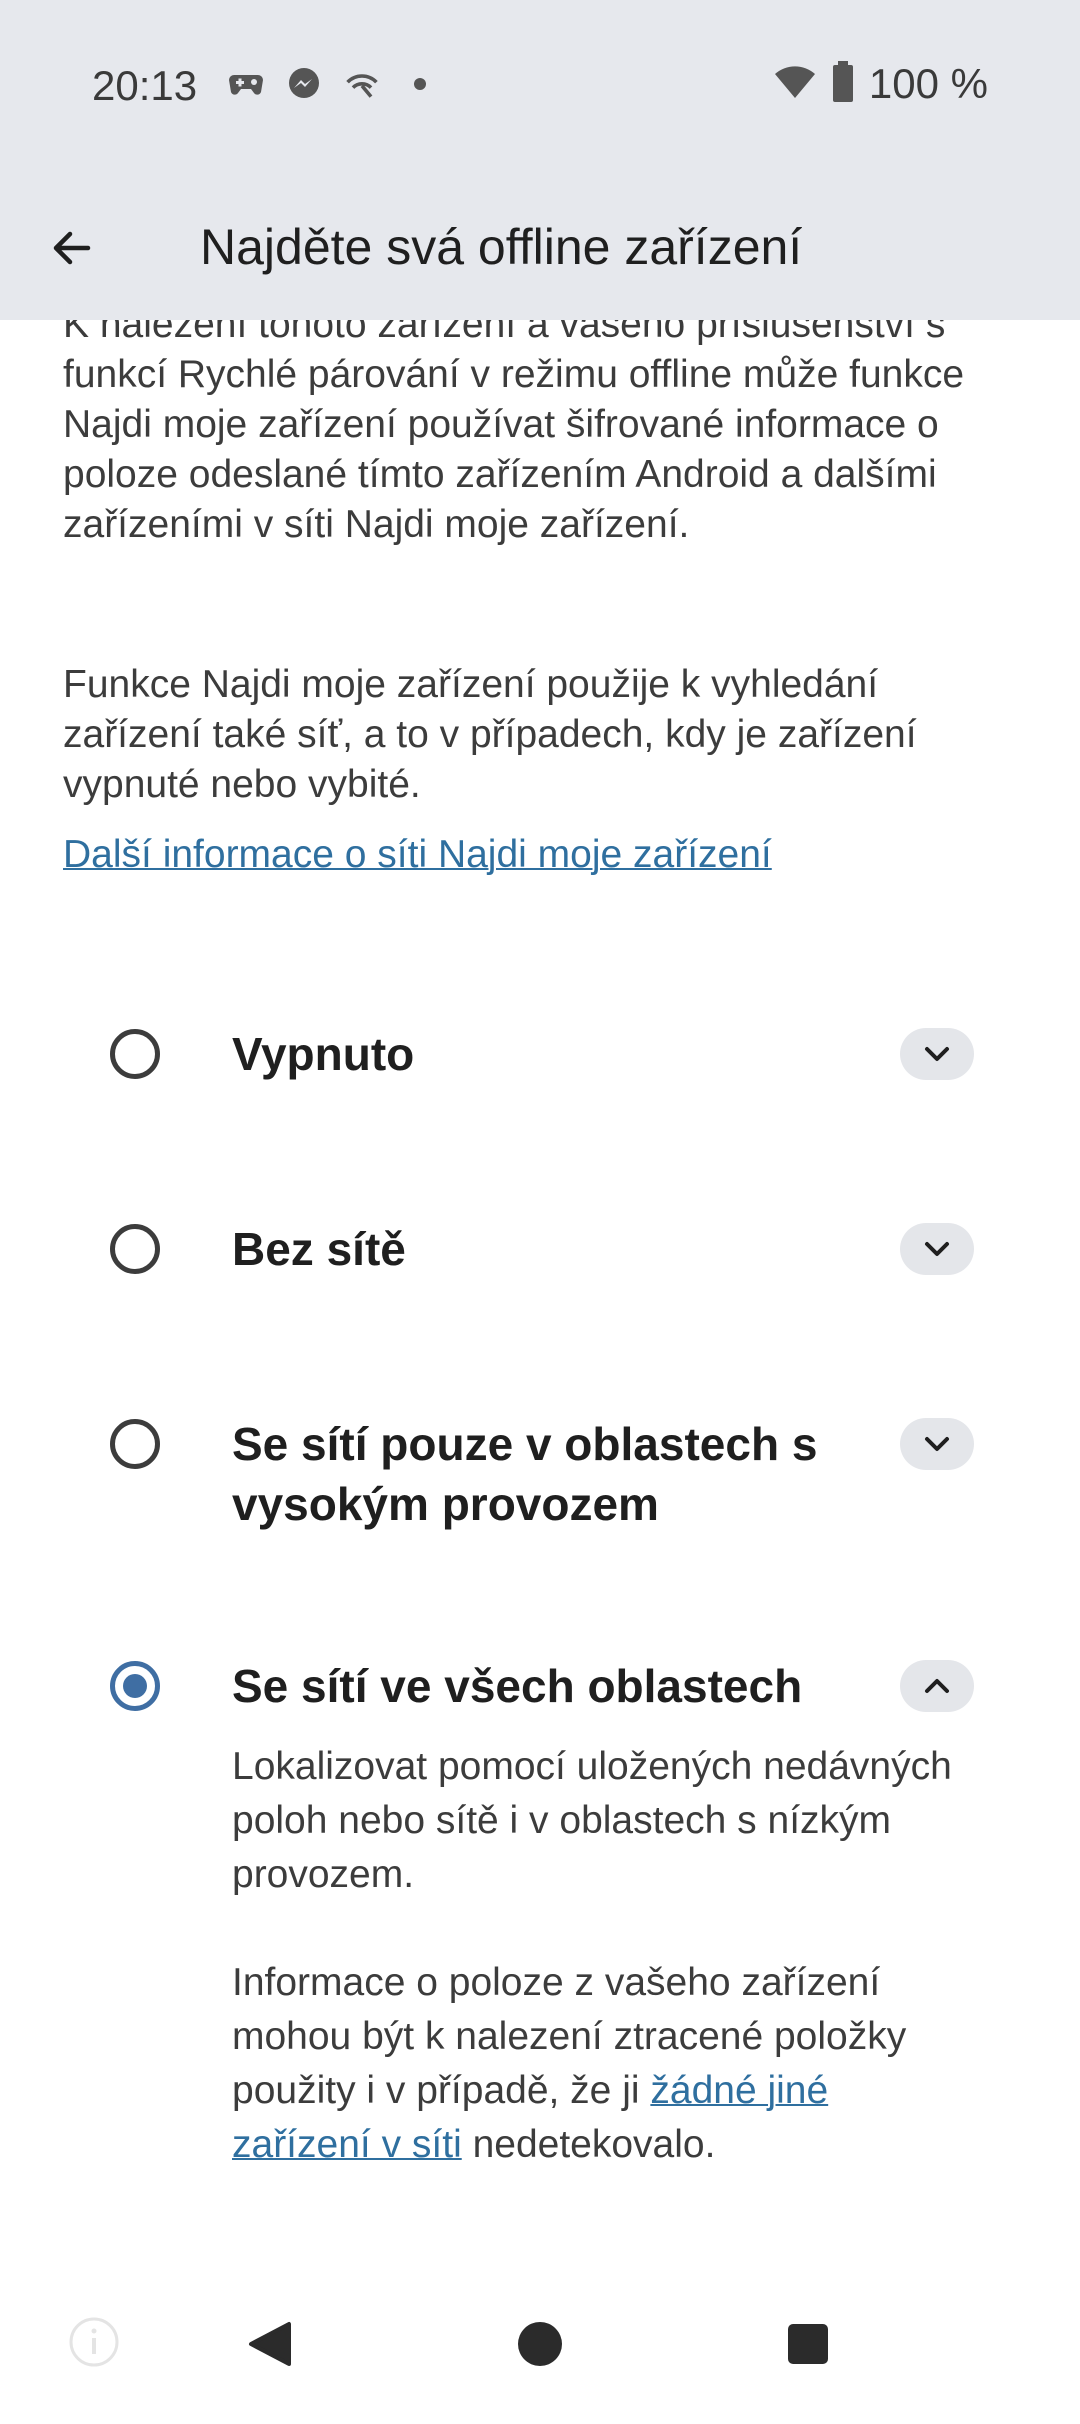  I want to click on square-recents-icon, so click(808, 2344).